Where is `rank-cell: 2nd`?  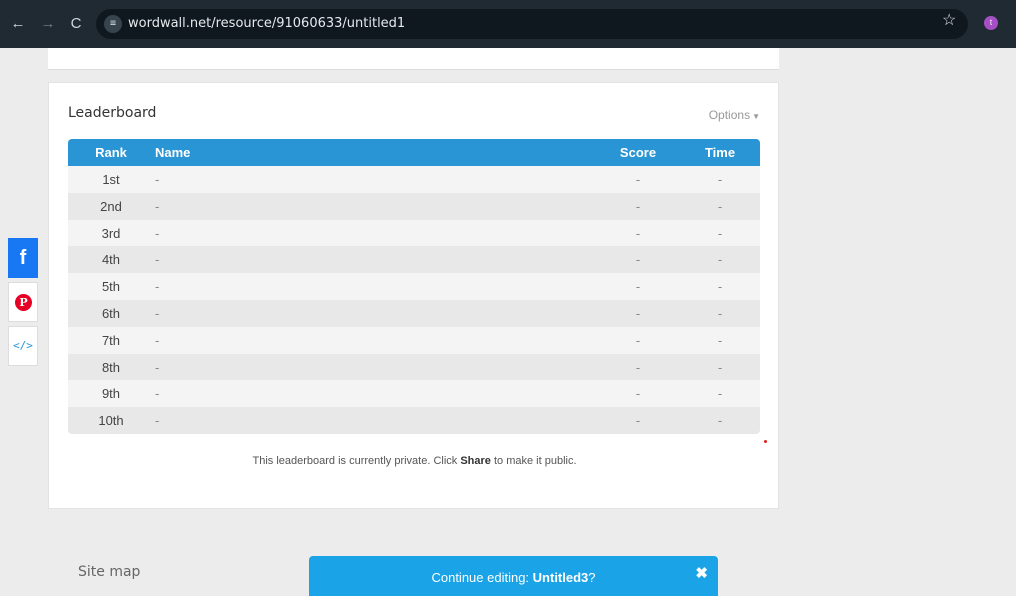
rank-cell: 2nd is located at coordinates (111, 206).